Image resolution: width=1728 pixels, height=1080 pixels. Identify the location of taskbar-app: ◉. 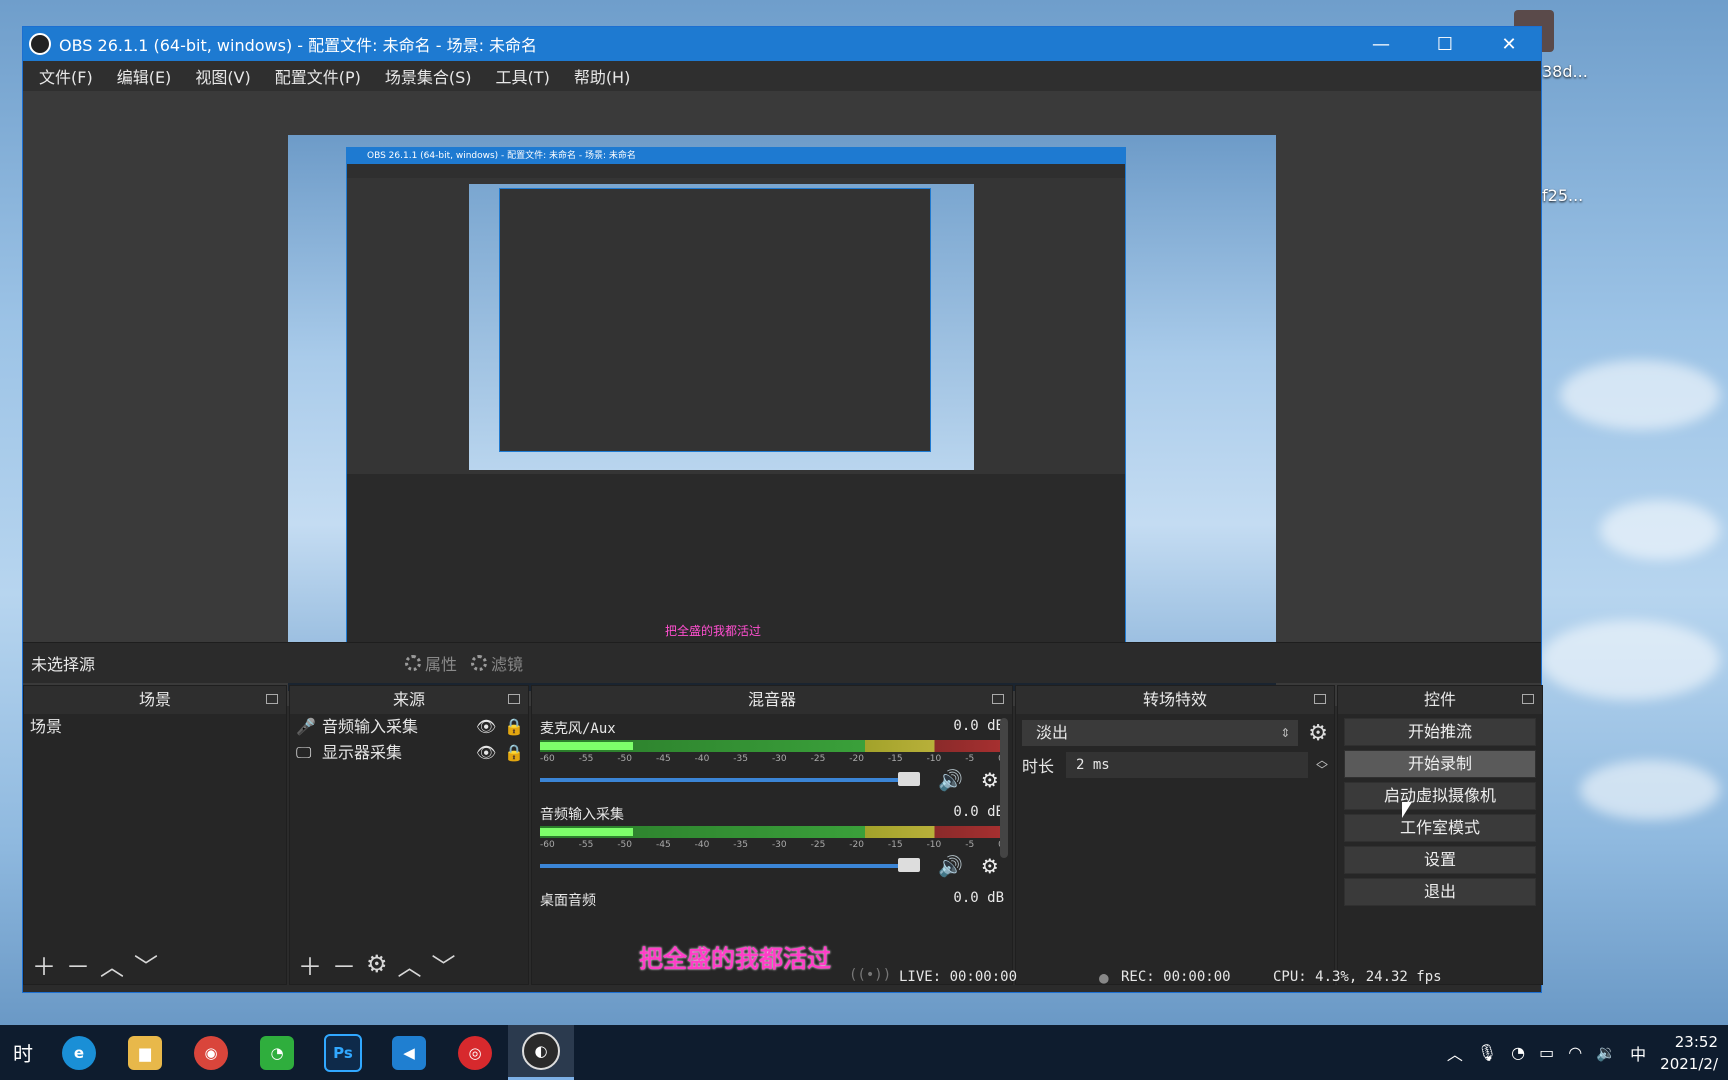
(211, 1052).